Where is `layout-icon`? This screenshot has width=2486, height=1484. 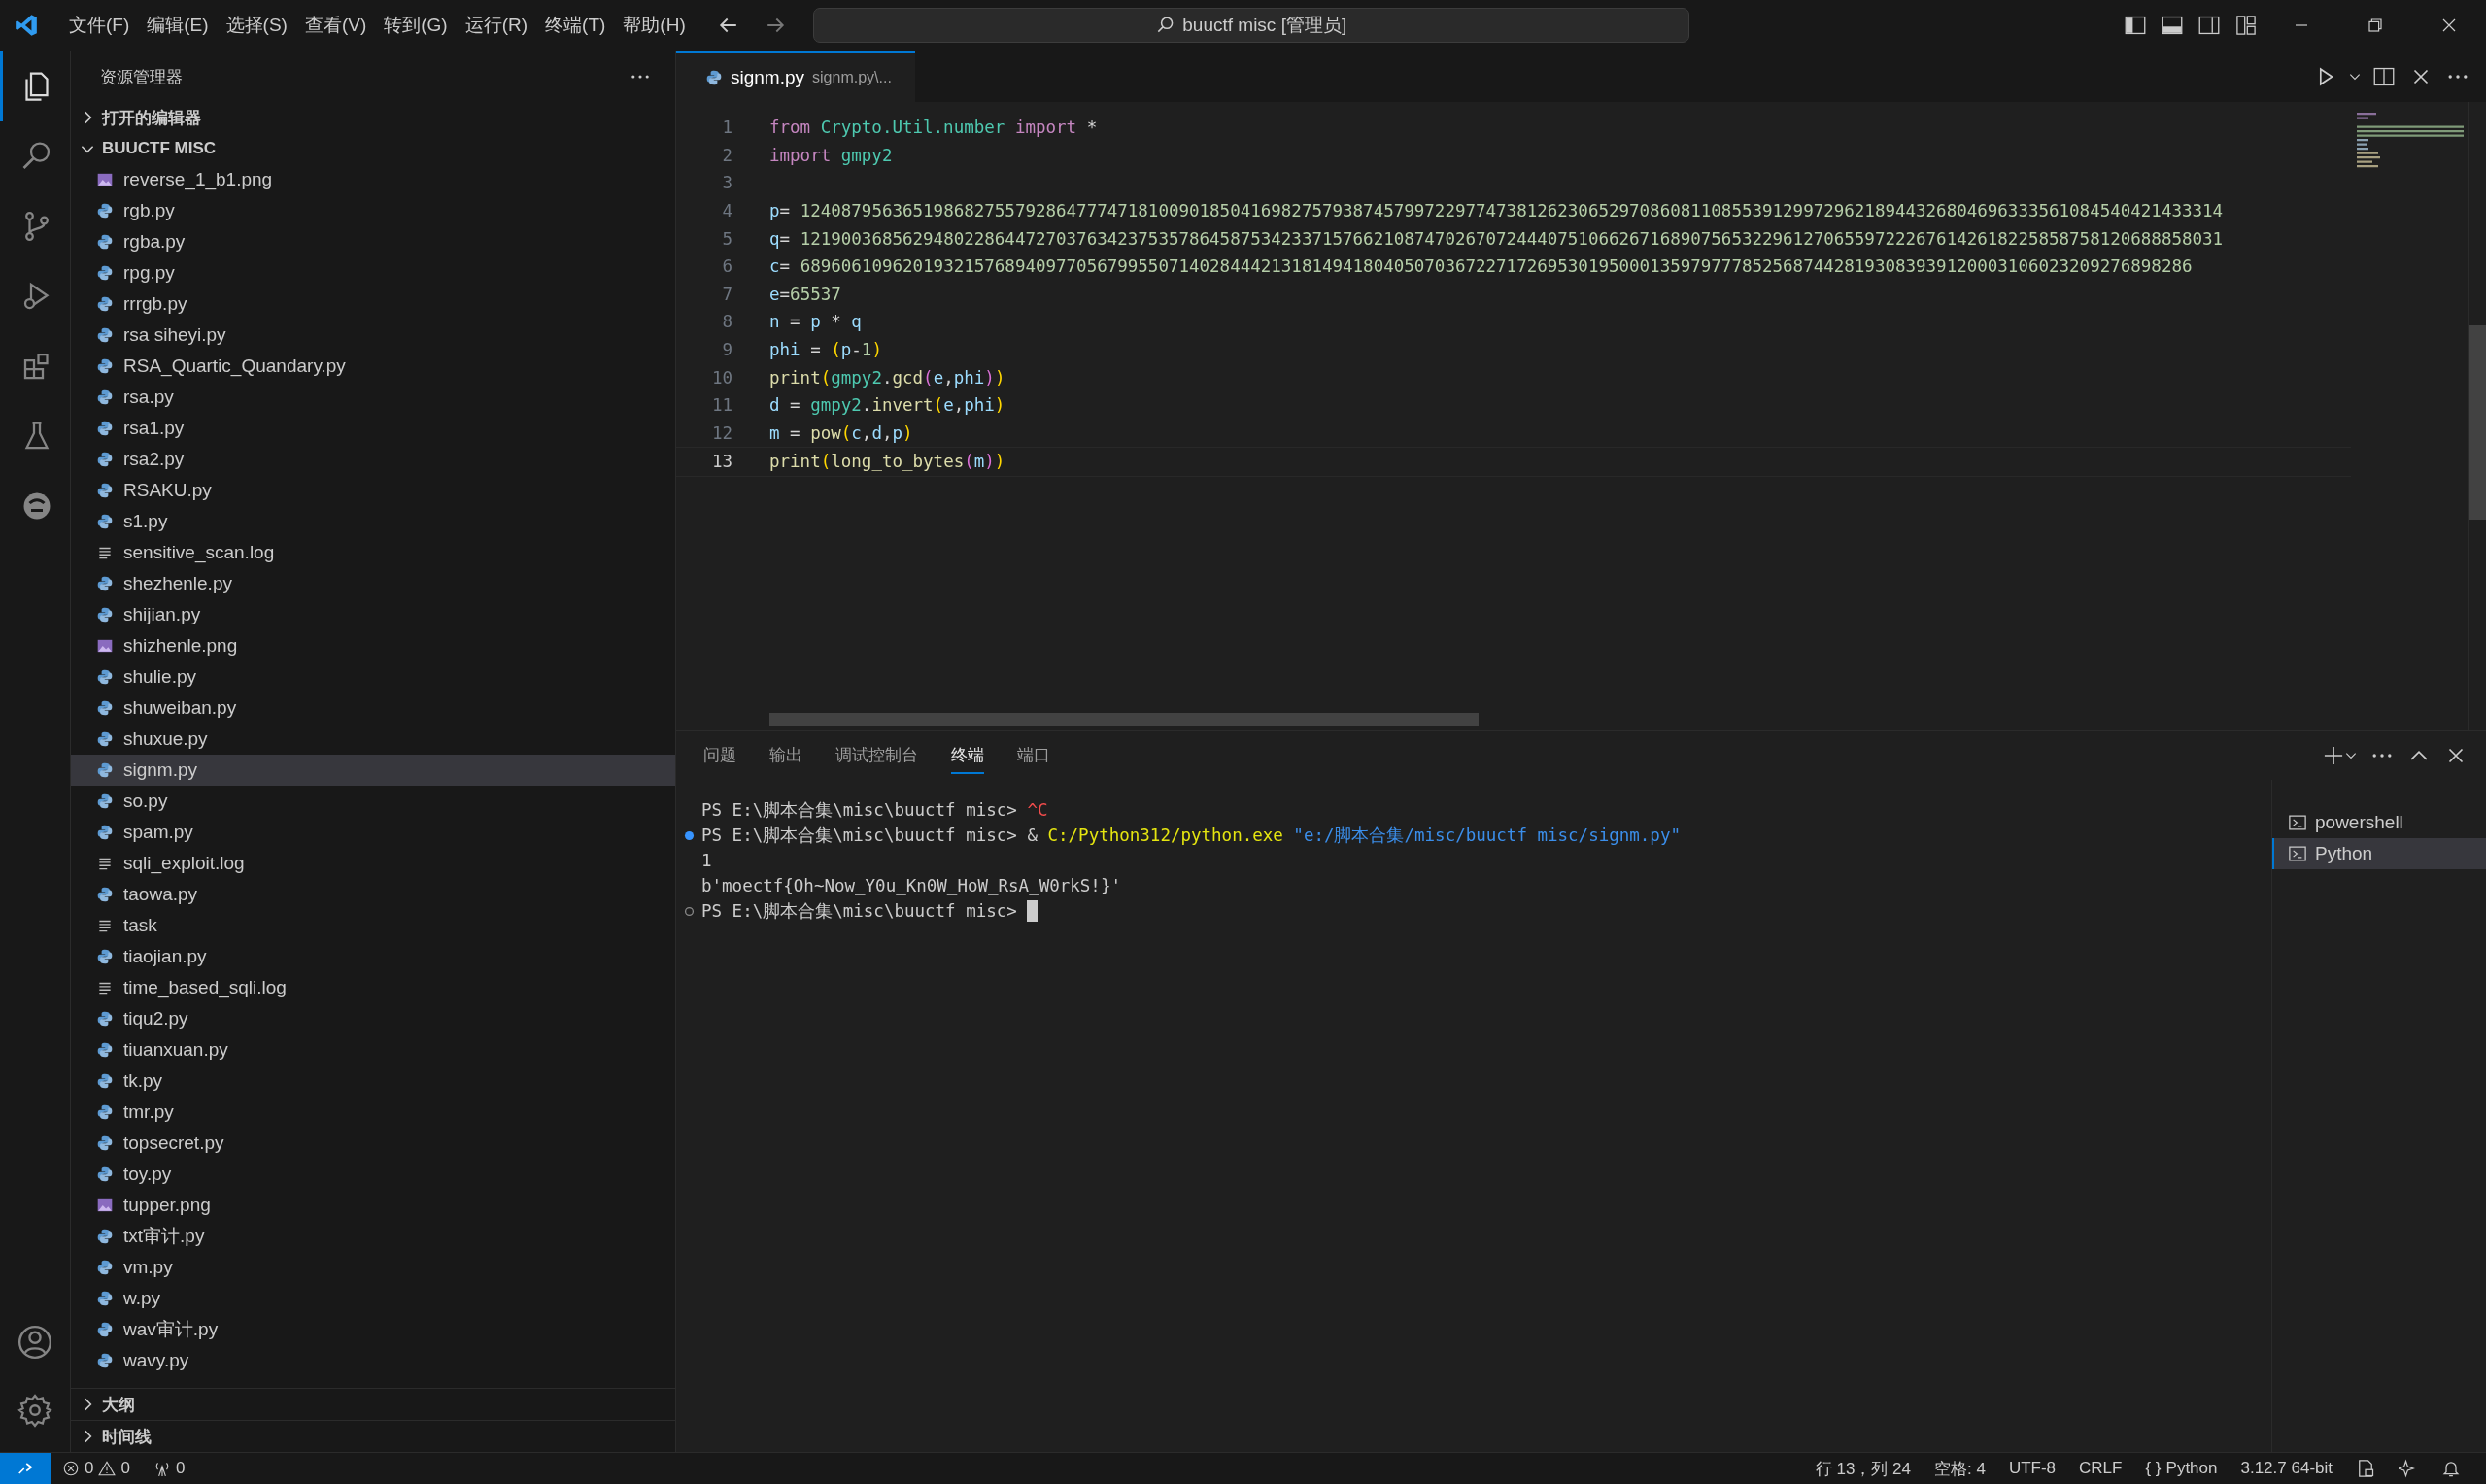
layout-icon is located at coordinates (2246, 25).